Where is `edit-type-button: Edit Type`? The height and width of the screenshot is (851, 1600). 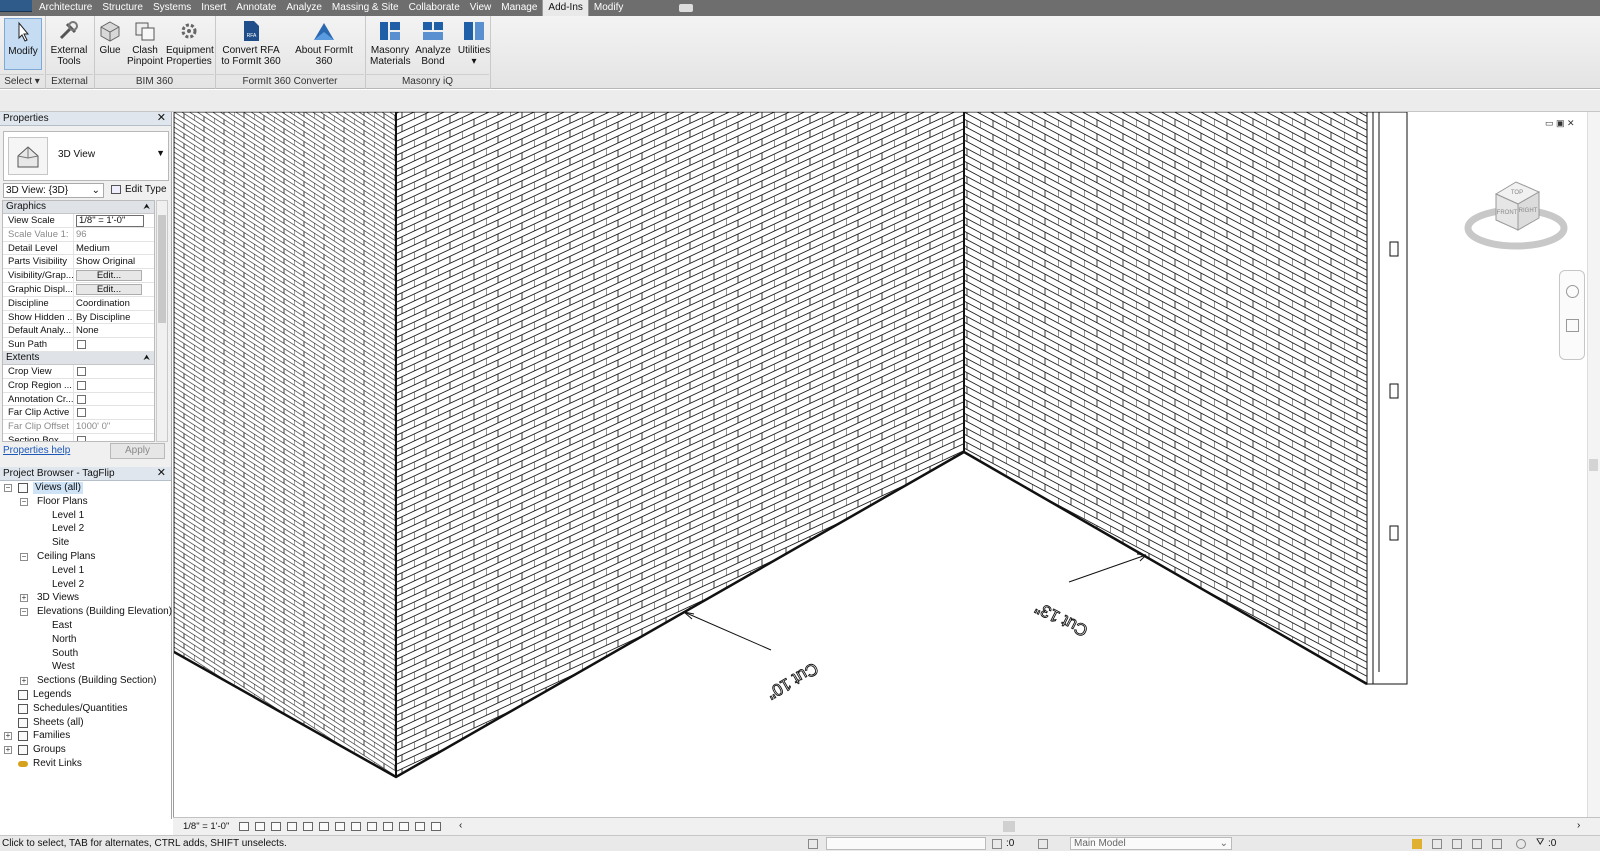
edit-type-button: Edit Type is located at coordinates (139, 190).